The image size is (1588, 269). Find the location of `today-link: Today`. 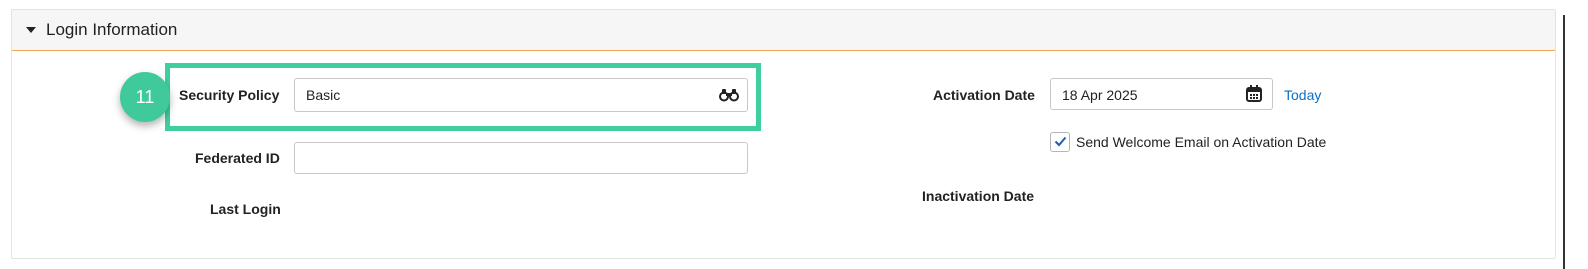

today-link: Today is located at coordinates (1302, 95).